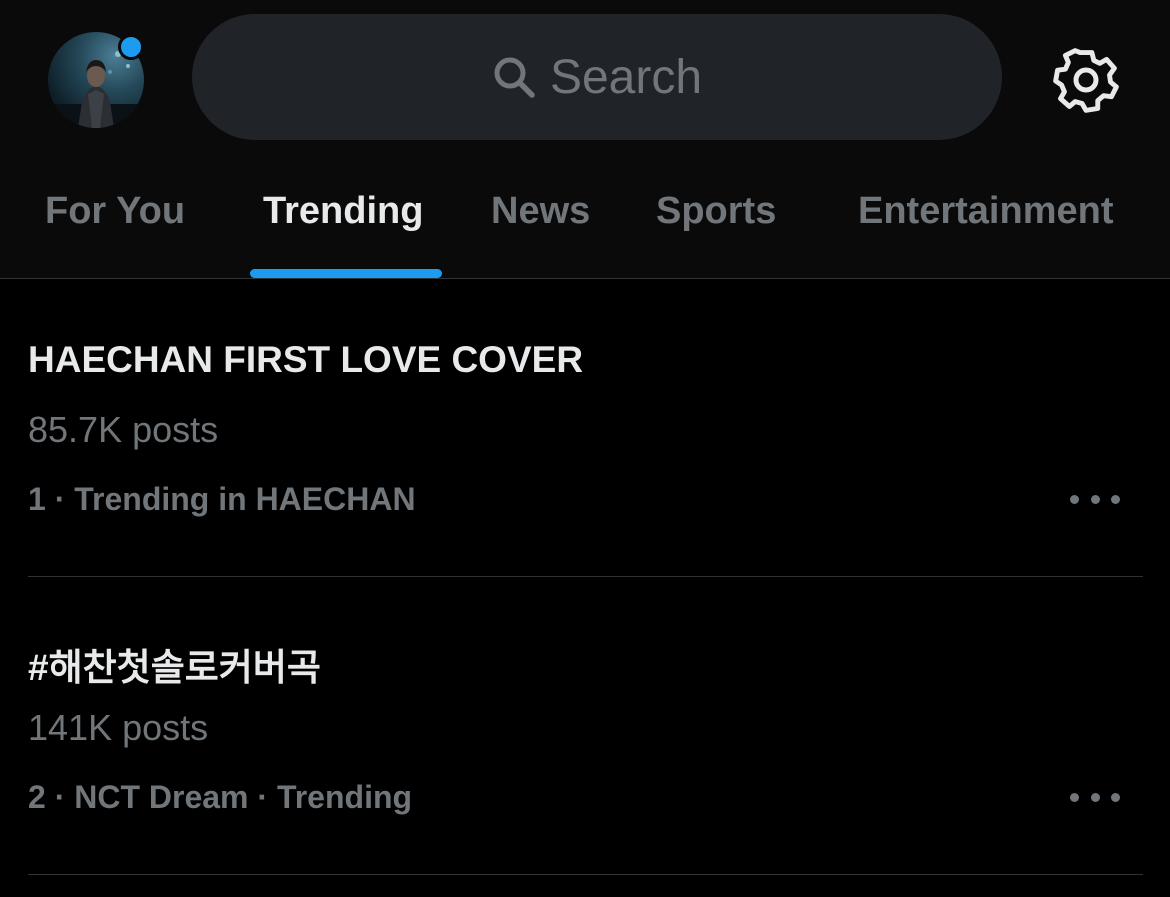  I want to click on search-bar: Search, so click(597, 77).